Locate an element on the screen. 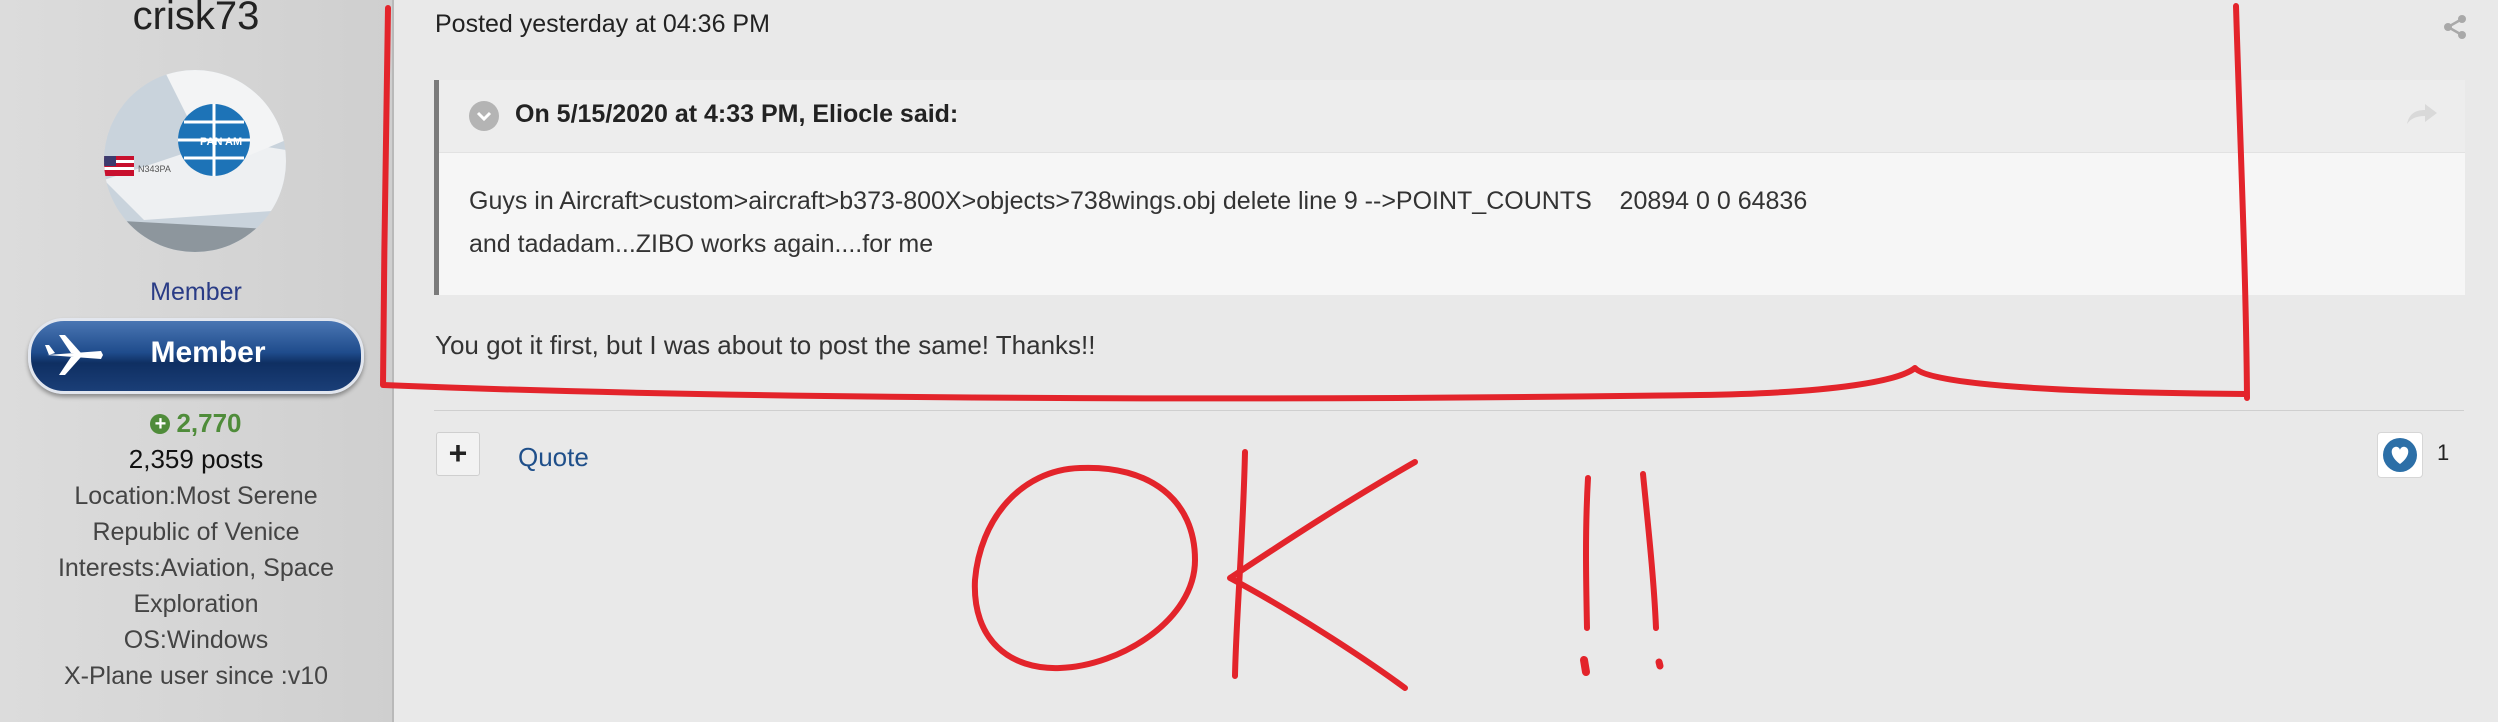 The width and height of the screenshot is (2498, 722). reply-arrow-icon is located at coordinates (2422, 114).